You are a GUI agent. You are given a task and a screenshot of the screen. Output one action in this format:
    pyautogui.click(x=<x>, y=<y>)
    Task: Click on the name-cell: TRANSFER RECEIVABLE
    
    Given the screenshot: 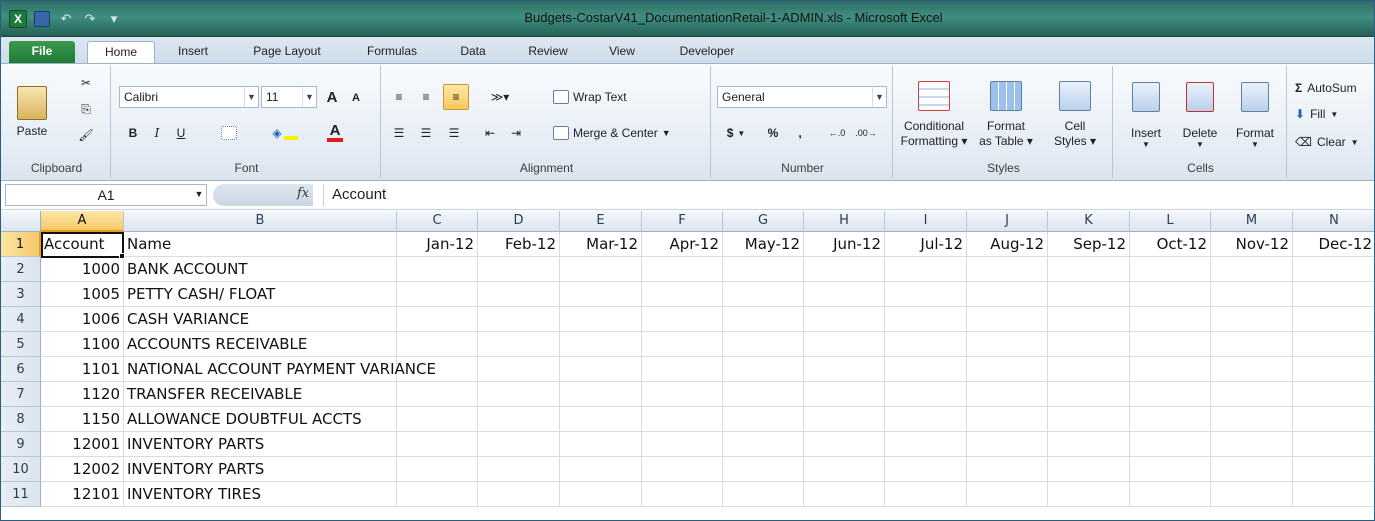 What is the action you would take?
    pyautogui.click(x=260, y=394)
    